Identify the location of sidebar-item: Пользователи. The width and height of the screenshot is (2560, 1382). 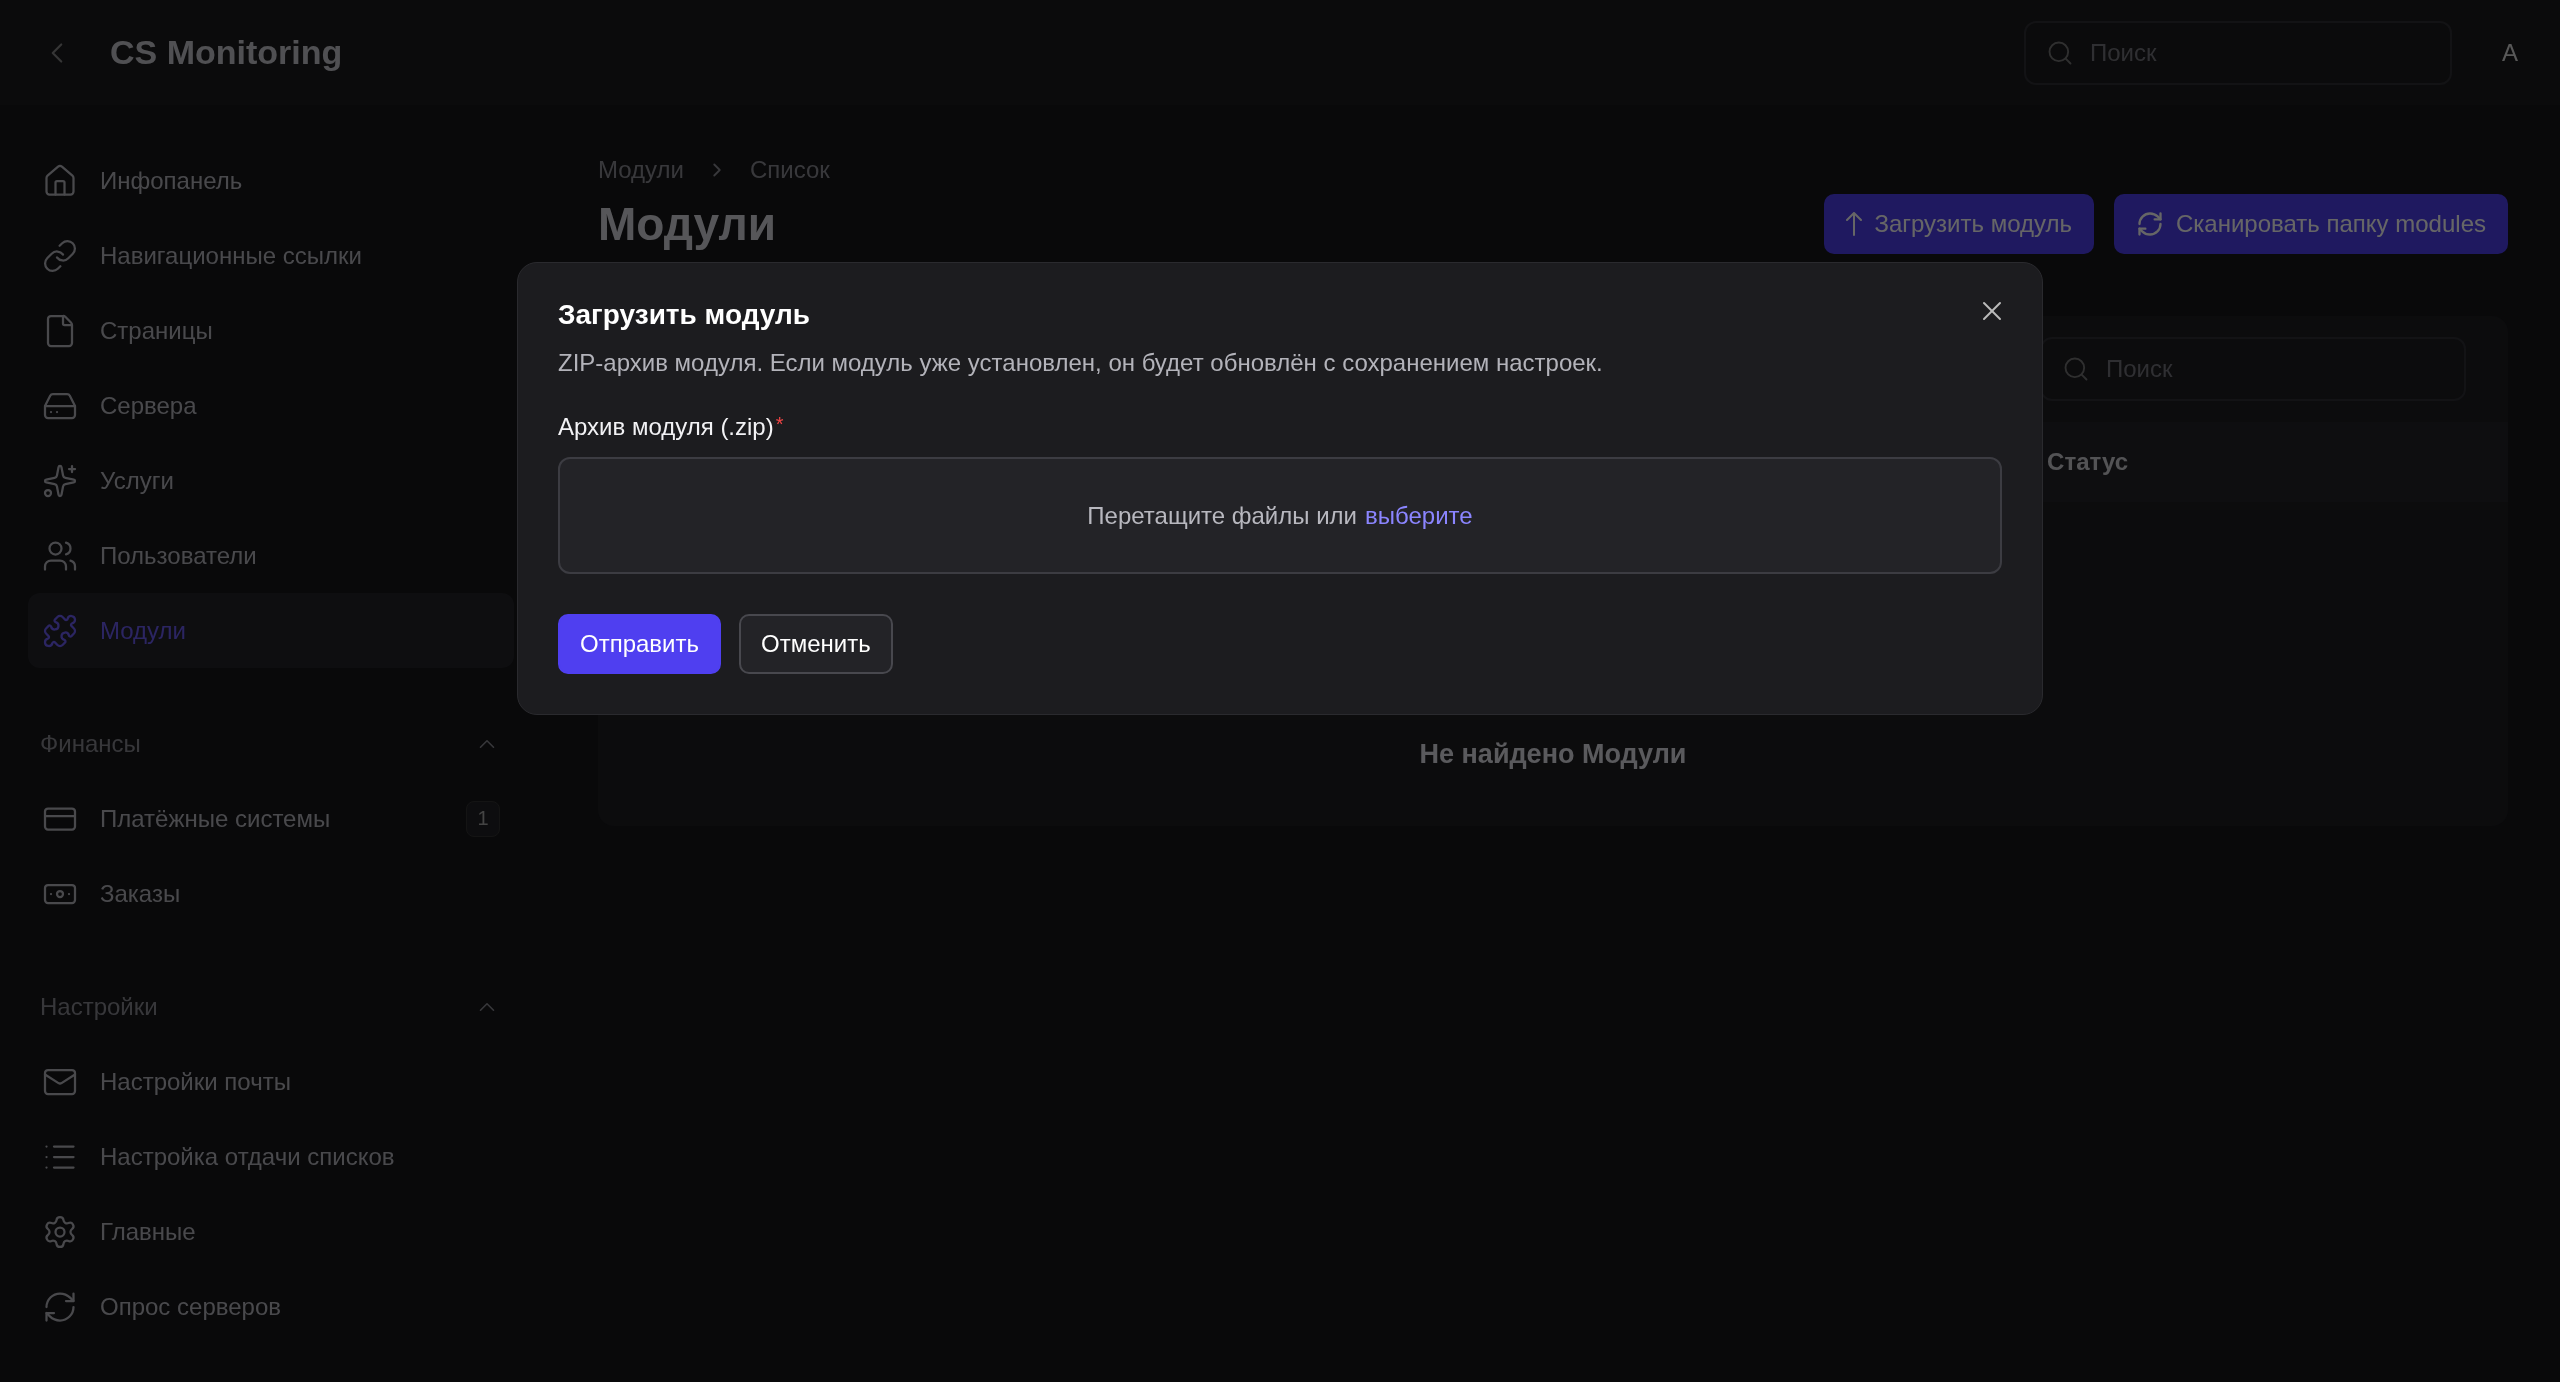
(271, 555).